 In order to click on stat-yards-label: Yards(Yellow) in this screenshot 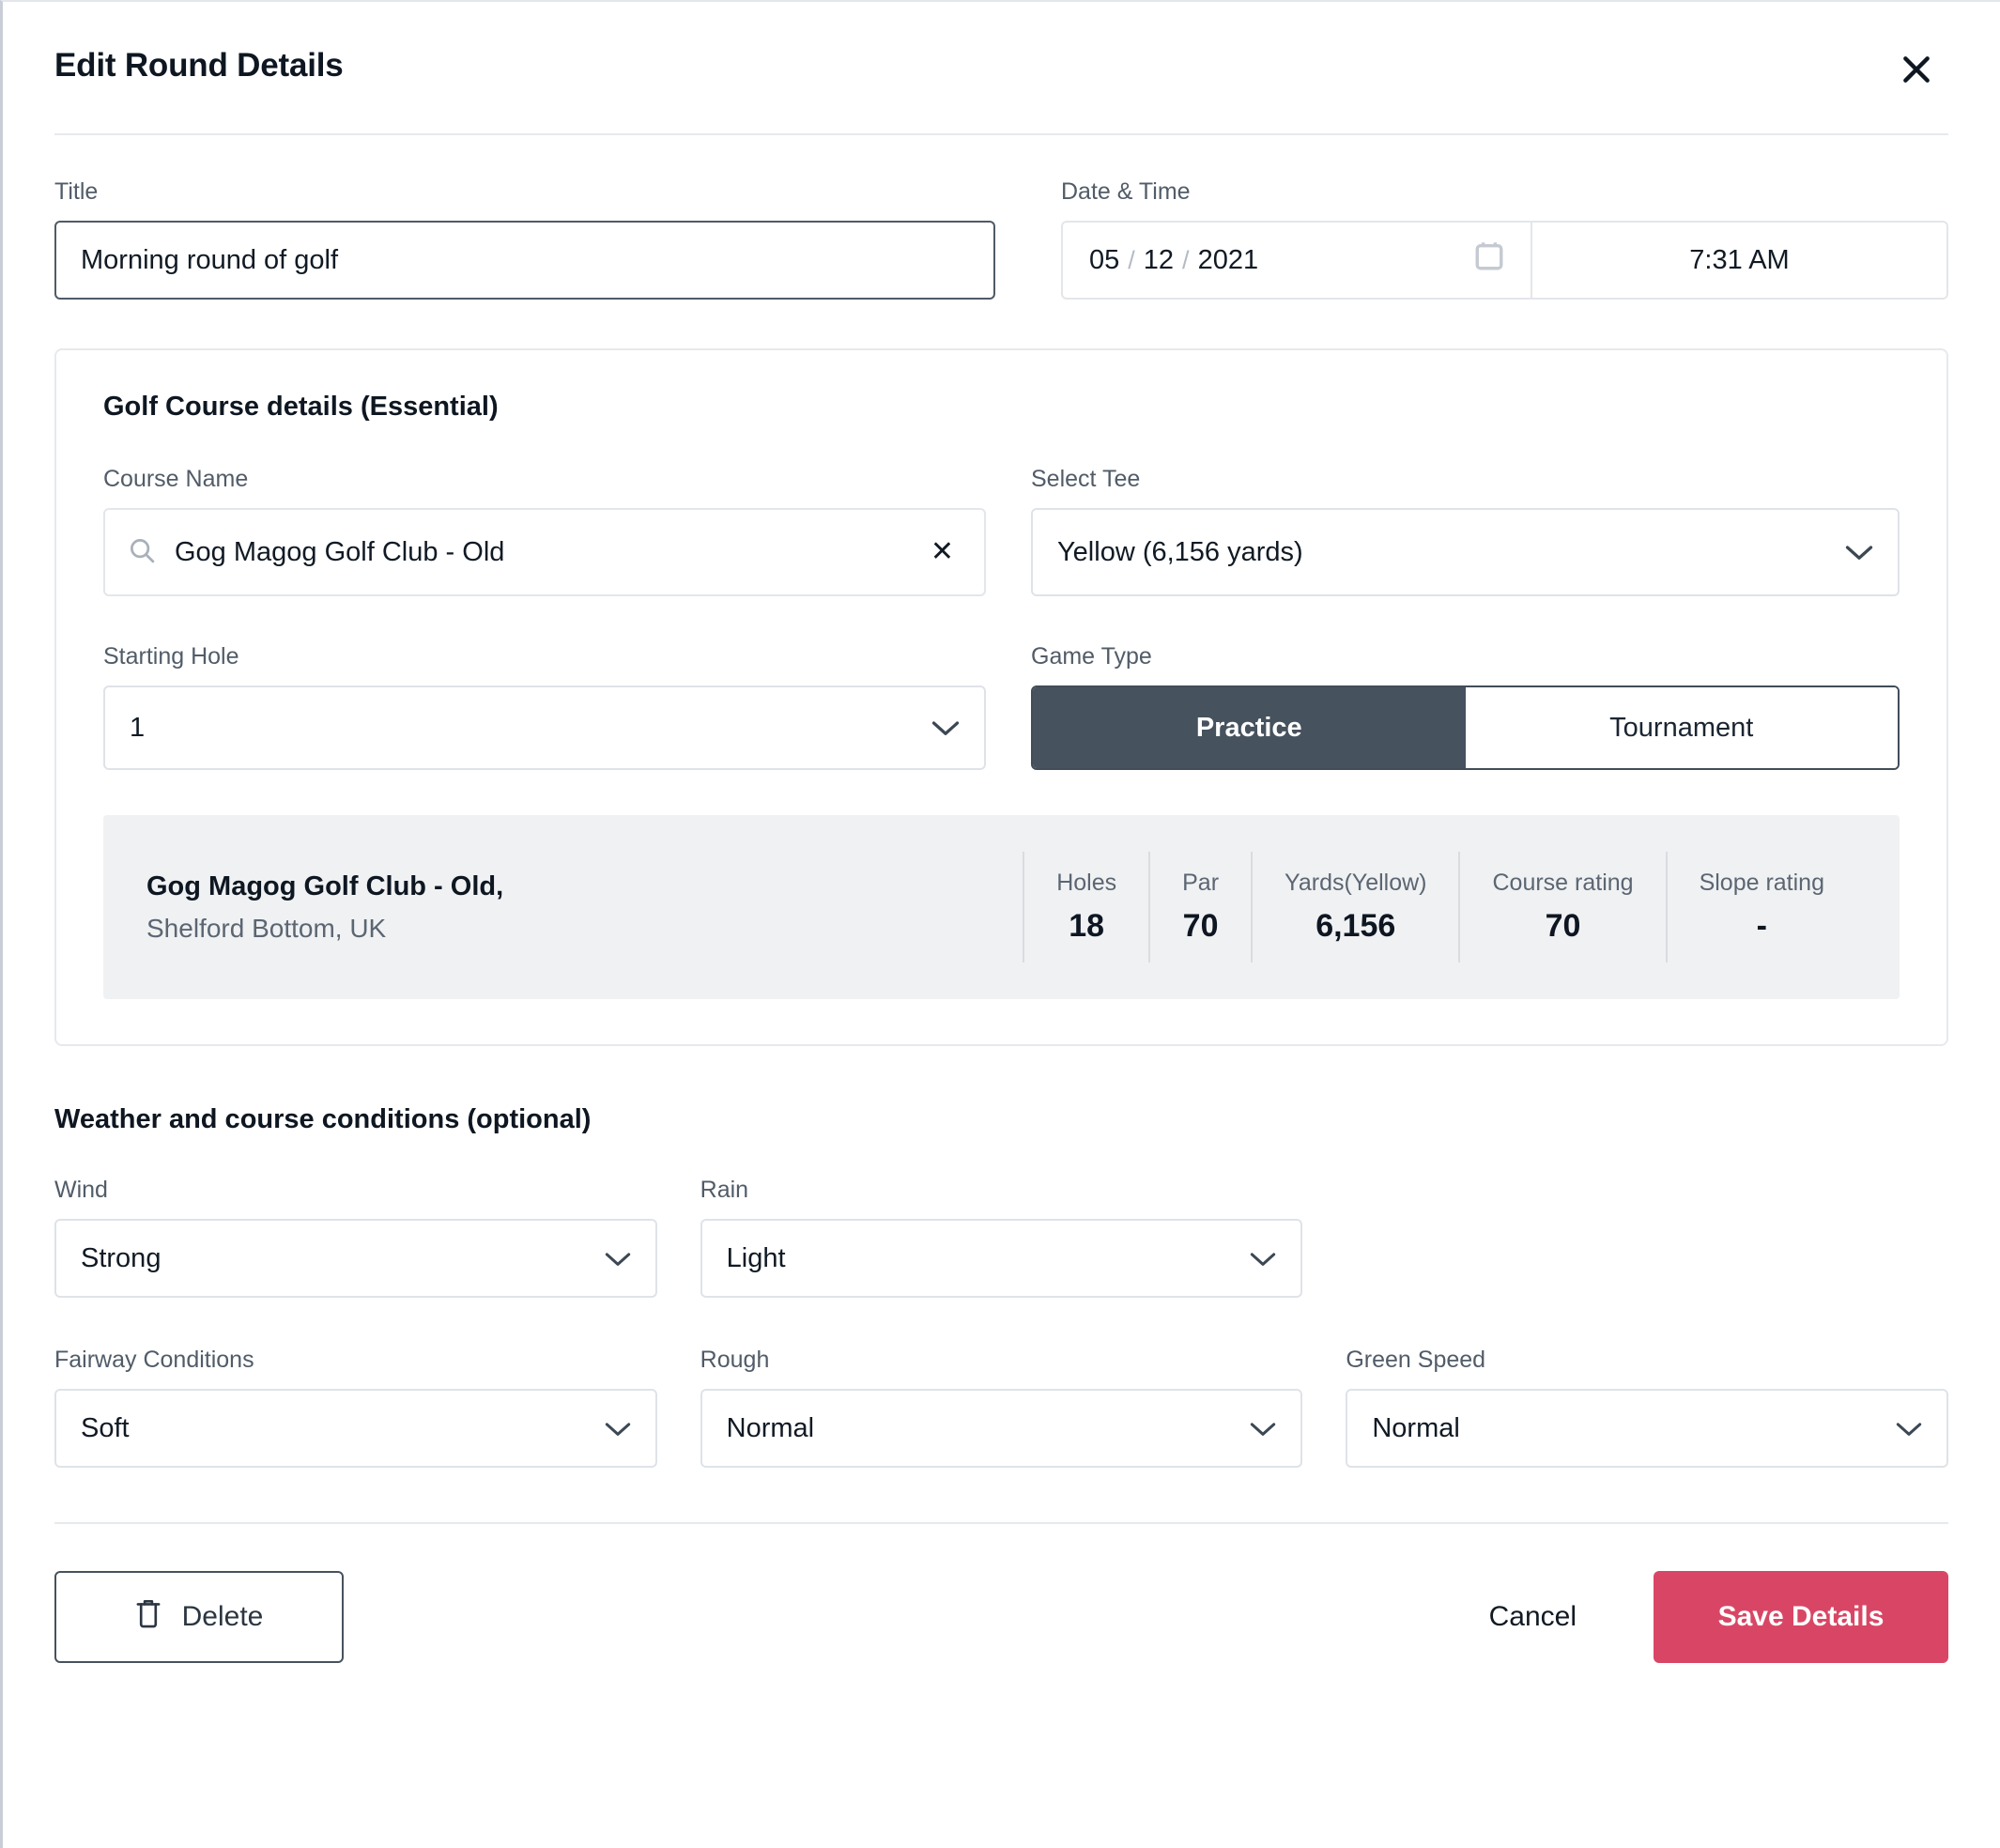, I will do `click(1356, 883)`.